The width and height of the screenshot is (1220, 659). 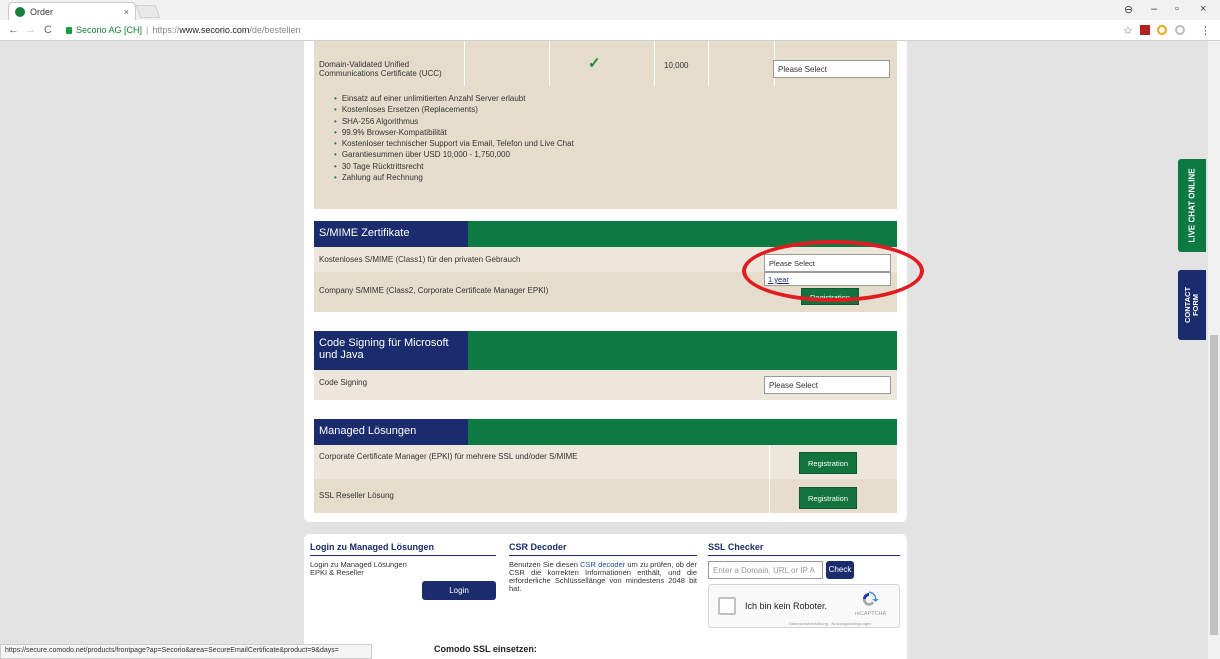 What do you see at coordinates (610, 10) in the screenshot?
I see `browser-tabstrip: Order × ⊖ – ▫ ×` at bounding box center [610, 10].